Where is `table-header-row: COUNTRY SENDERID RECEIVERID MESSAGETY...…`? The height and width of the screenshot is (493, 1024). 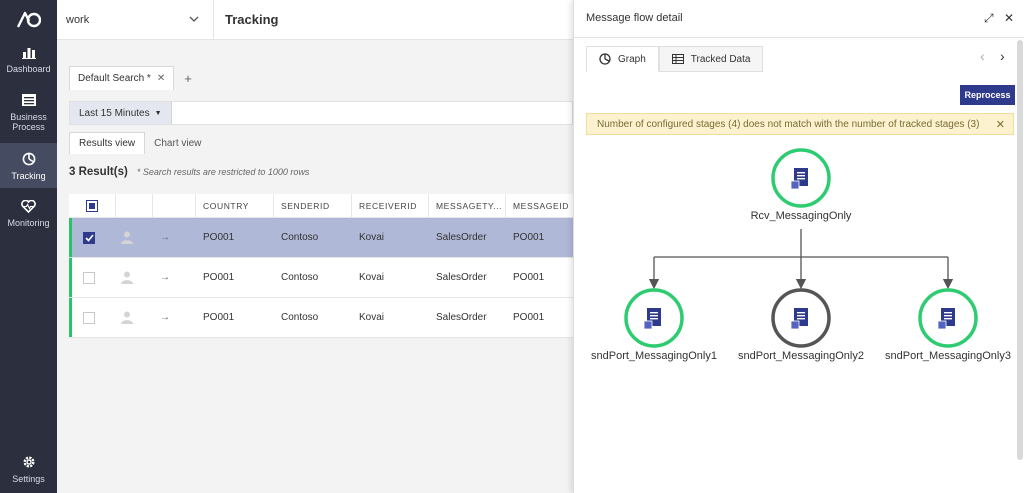
table-header-row: COUNTRY SENDERID RECEIVERID MESSAGETY...… is located at coordinates (321, 206).